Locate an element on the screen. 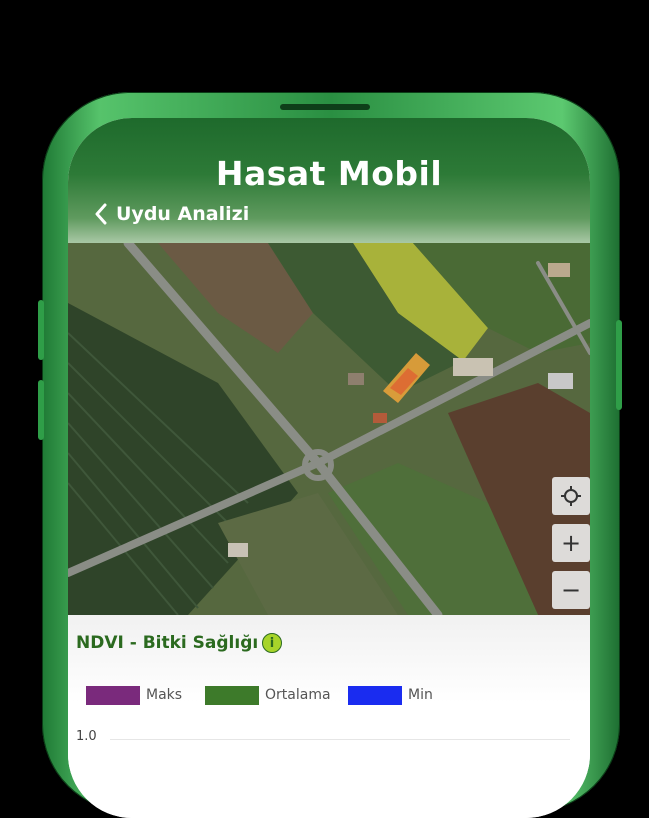  legend-item-ortalama: Ortalama is located at coordinates (268, 695).